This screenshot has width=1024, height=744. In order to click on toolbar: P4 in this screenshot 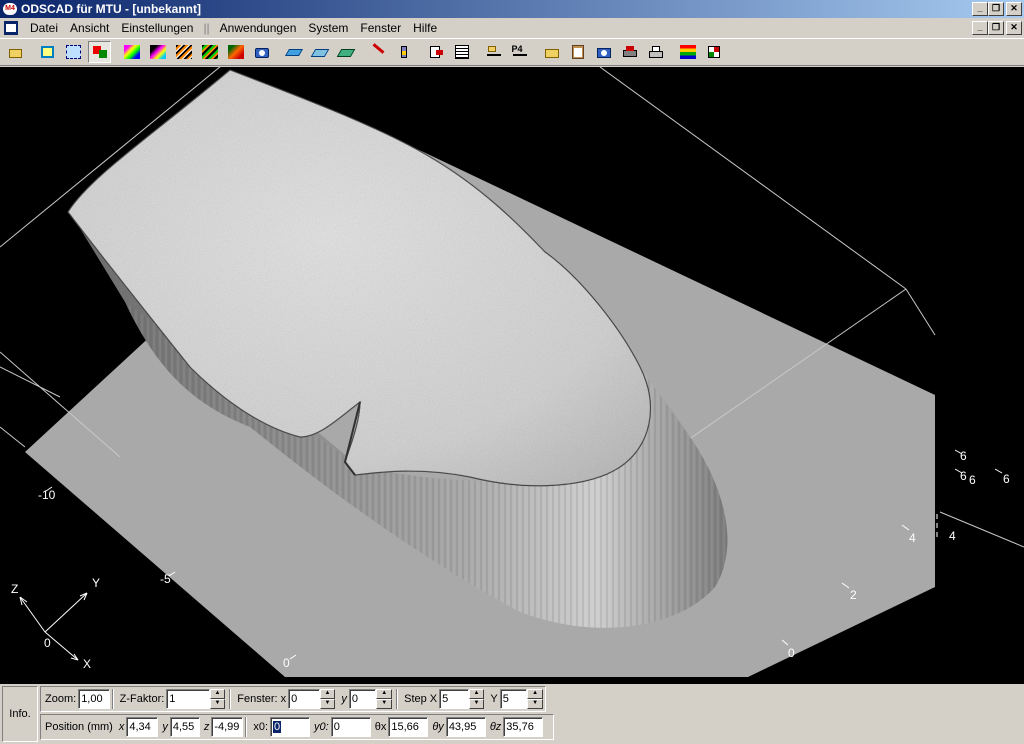, I will do `click(512, 52)`.